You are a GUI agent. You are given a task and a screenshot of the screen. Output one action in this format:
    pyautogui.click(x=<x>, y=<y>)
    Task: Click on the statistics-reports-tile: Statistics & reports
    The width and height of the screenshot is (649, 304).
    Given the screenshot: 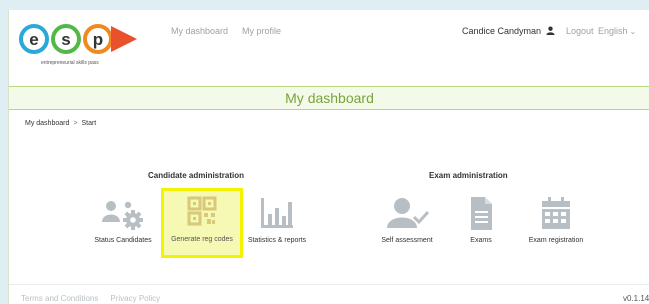 What is the action you would take?
    pyautogui.click(x=277, y=227)
    